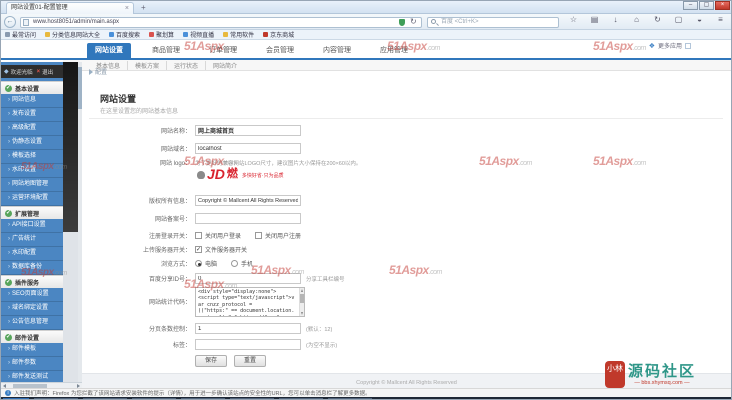  I want to click on sidebar-item-mail-test: › 邮件发送测试, so click(32, 376).